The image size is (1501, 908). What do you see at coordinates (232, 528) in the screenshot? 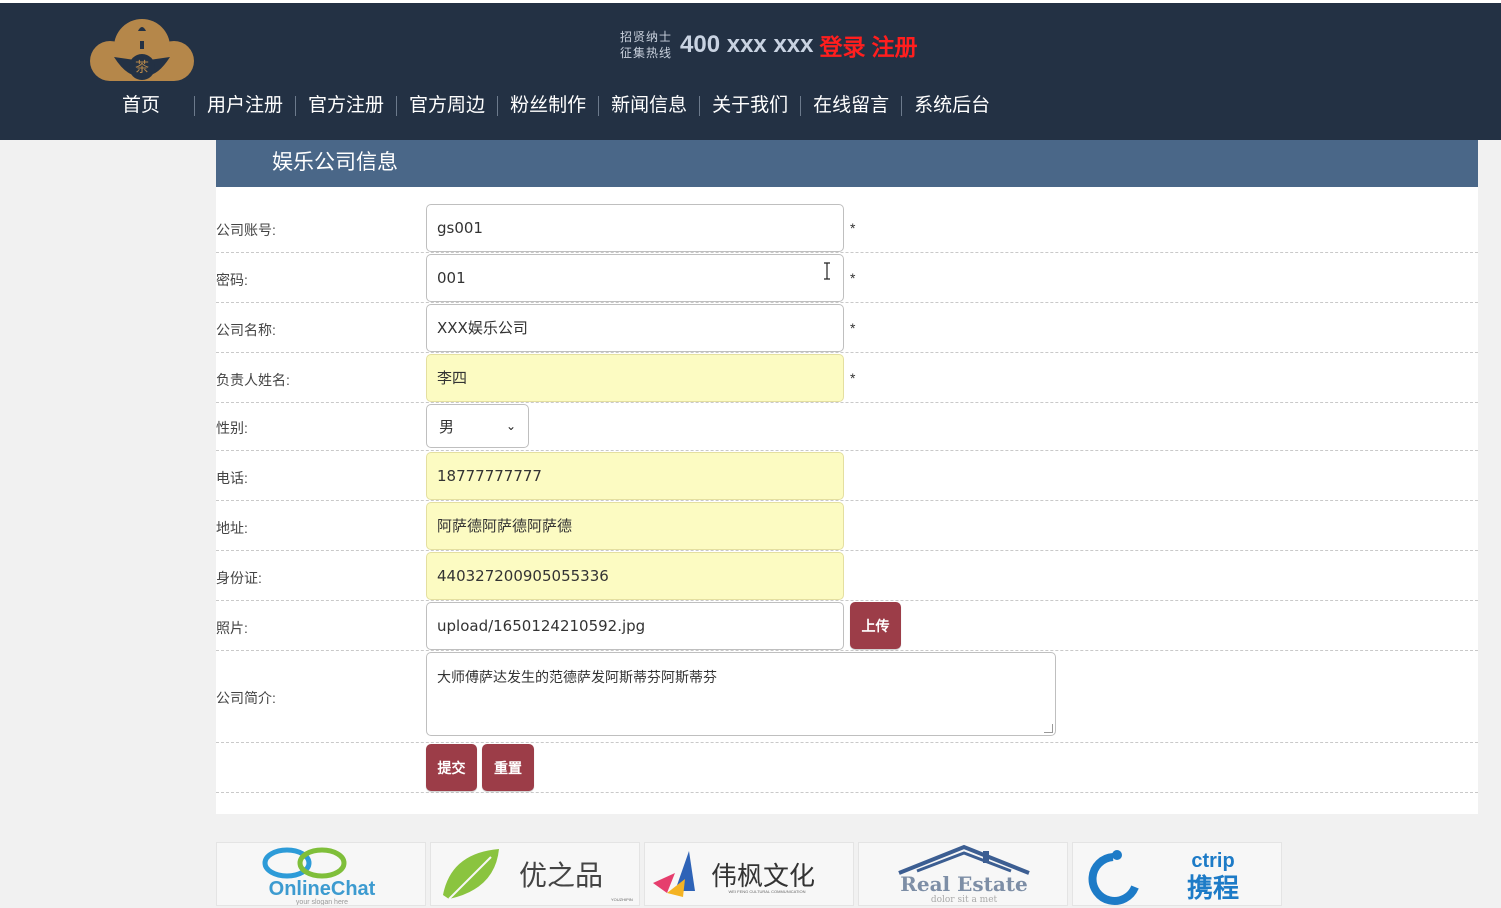
I see `address-label: 地址:` at bounding box center [232, 528].